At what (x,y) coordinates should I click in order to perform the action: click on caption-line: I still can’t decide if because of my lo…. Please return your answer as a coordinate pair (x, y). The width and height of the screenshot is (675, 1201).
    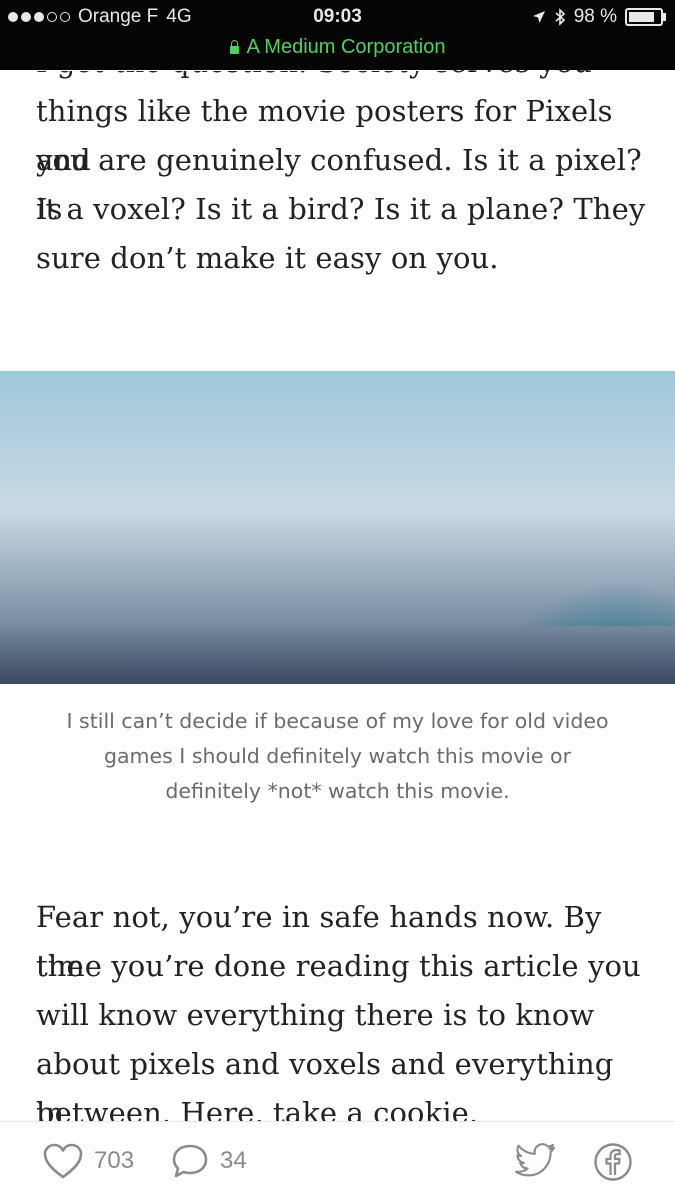
    Looking at the image, I should click on (337, 721).